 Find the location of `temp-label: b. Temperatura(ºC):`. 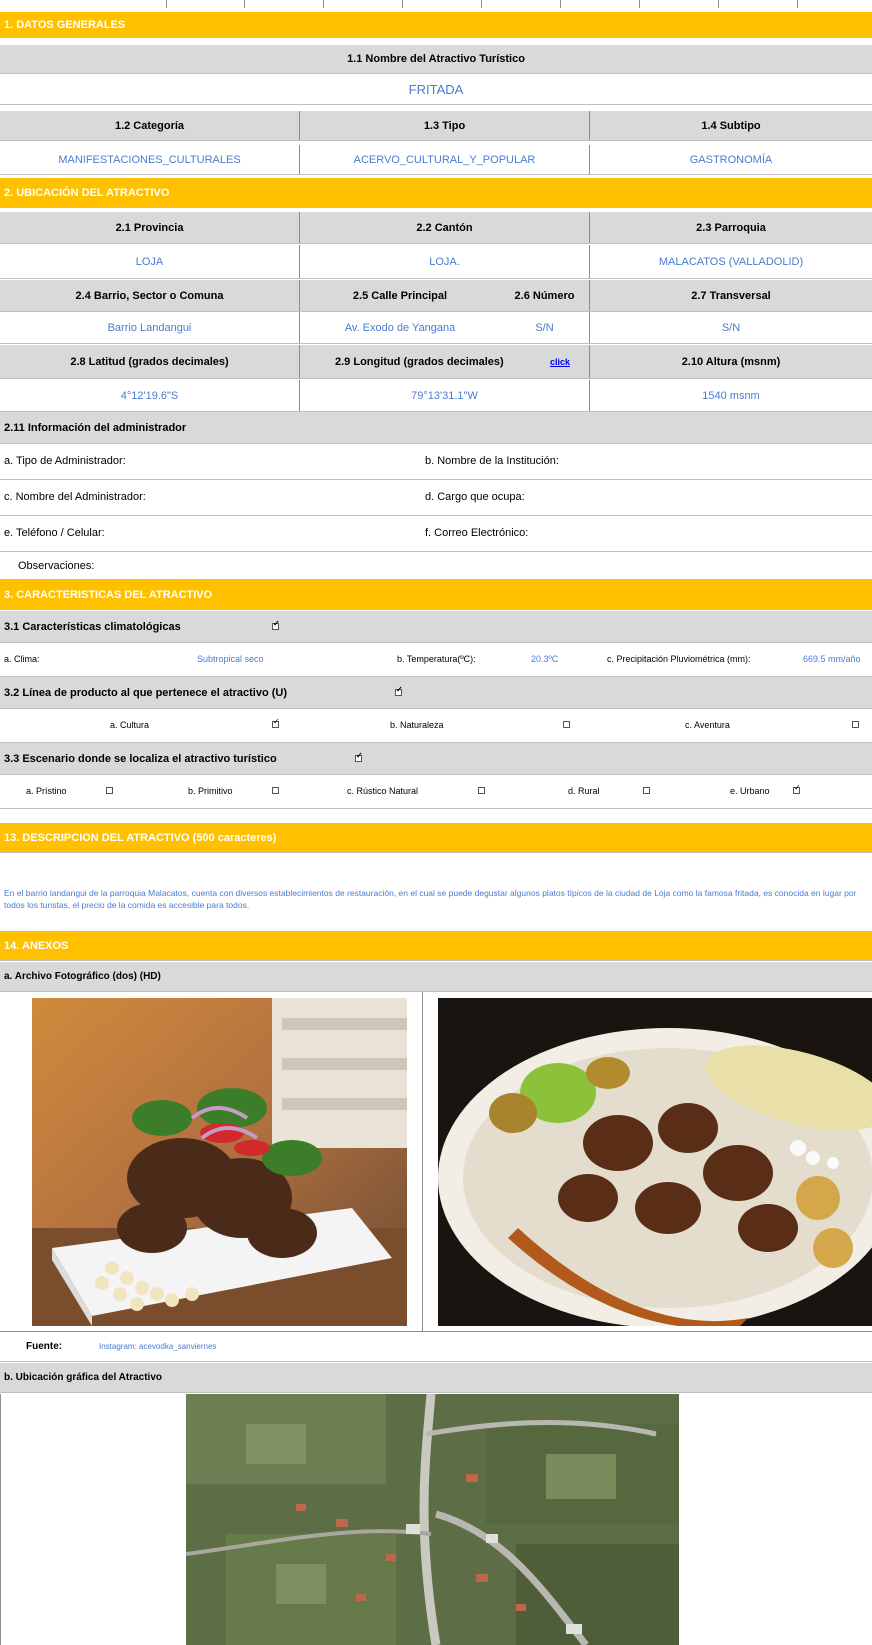

temp-label: b. Temperatura(ºC): is located at coordinates (436, 659).